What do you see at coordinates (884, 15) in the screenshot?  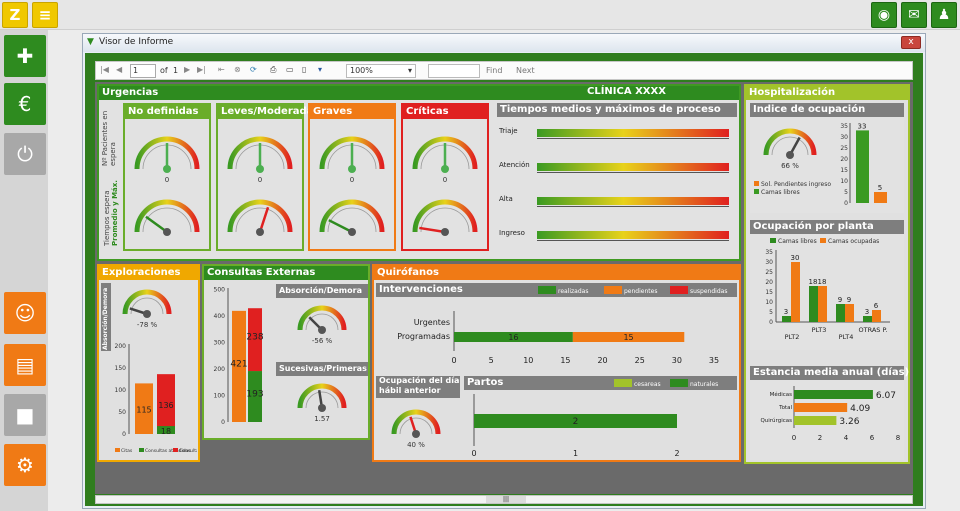 I see `user-alert-icon: ◉` at bounding box center [884, 15].